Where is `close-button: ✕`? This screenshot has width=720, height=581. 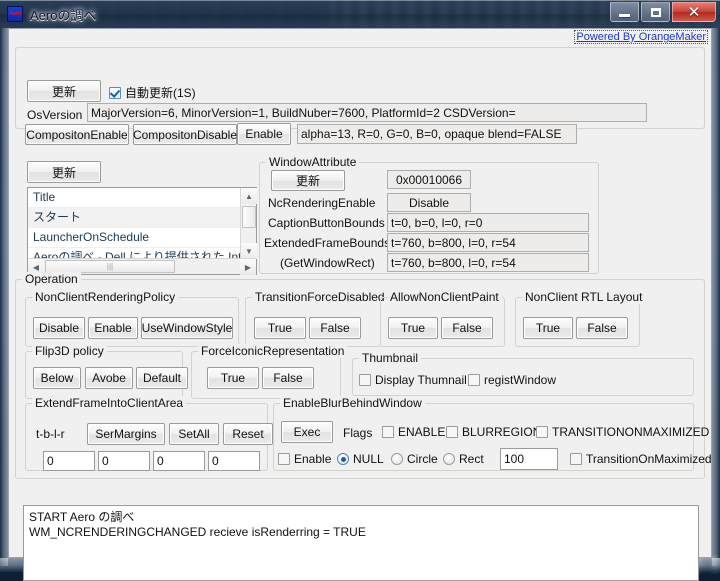 close-button: ✕ is located at coordinates (694, 12).